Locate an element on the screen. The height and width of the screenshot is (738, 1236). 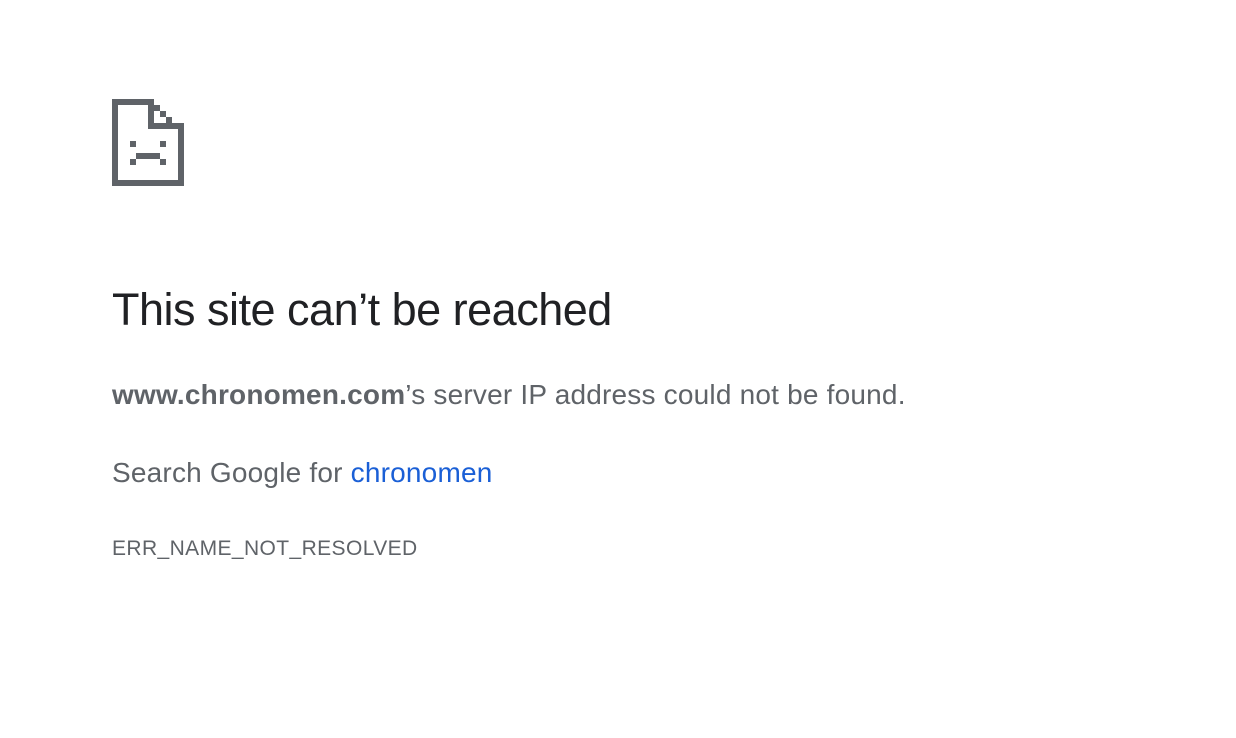
error-summary-suffix: ’s server IP address could not be found. is located at coordinates (655, 394).